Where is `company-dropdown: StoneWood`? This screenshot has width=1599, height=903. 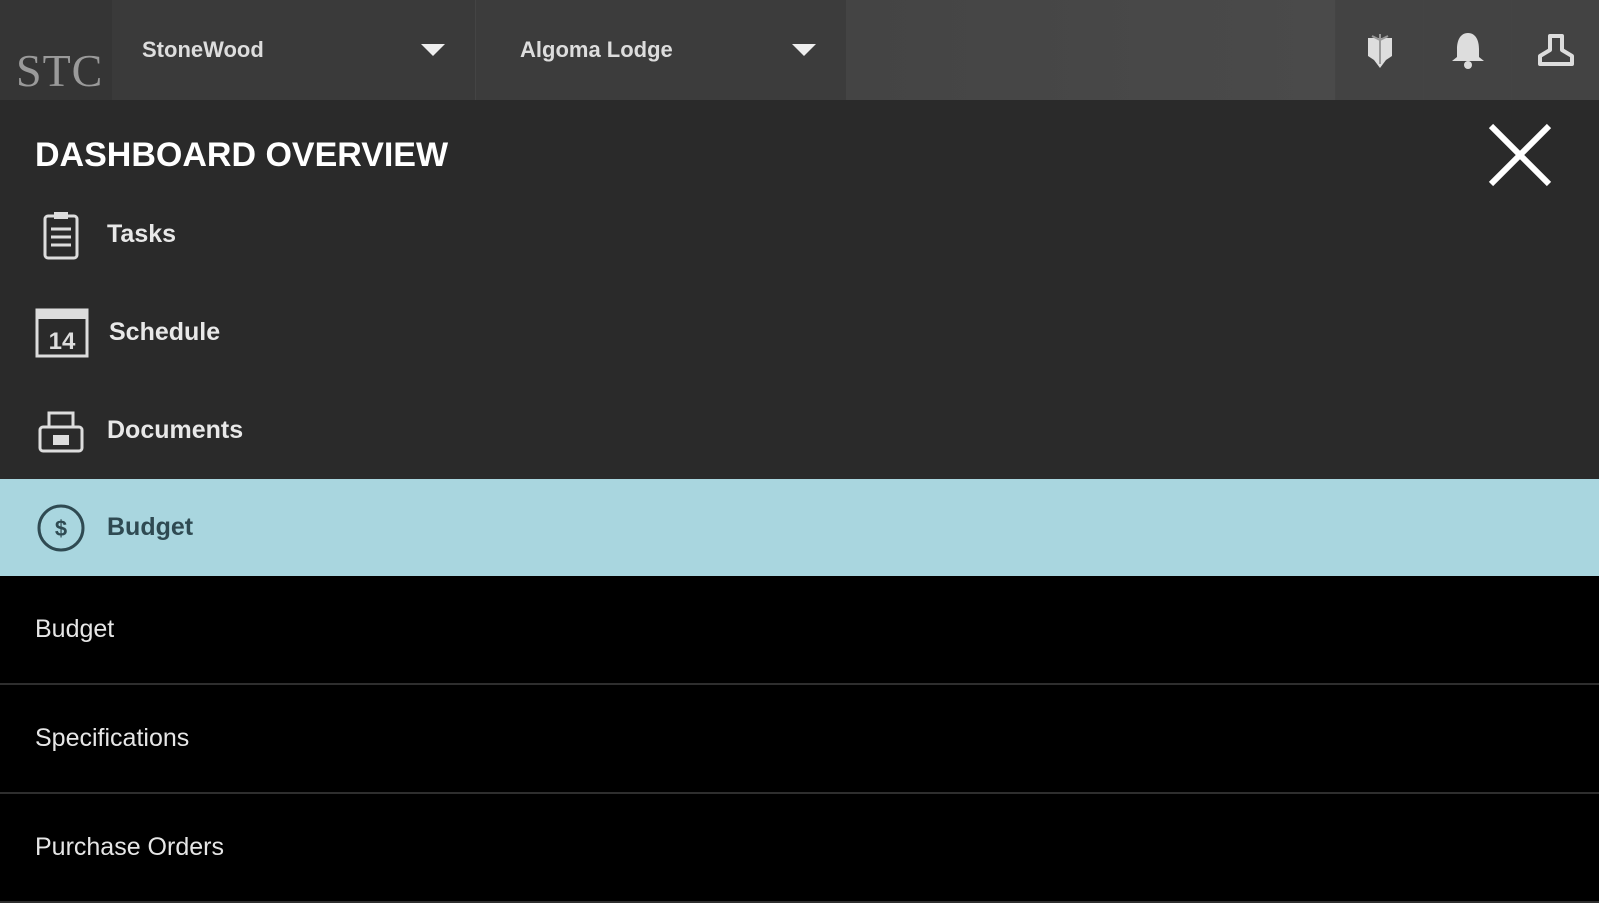 company-dropdown: StoneWood is located at coordinates (294, 50).